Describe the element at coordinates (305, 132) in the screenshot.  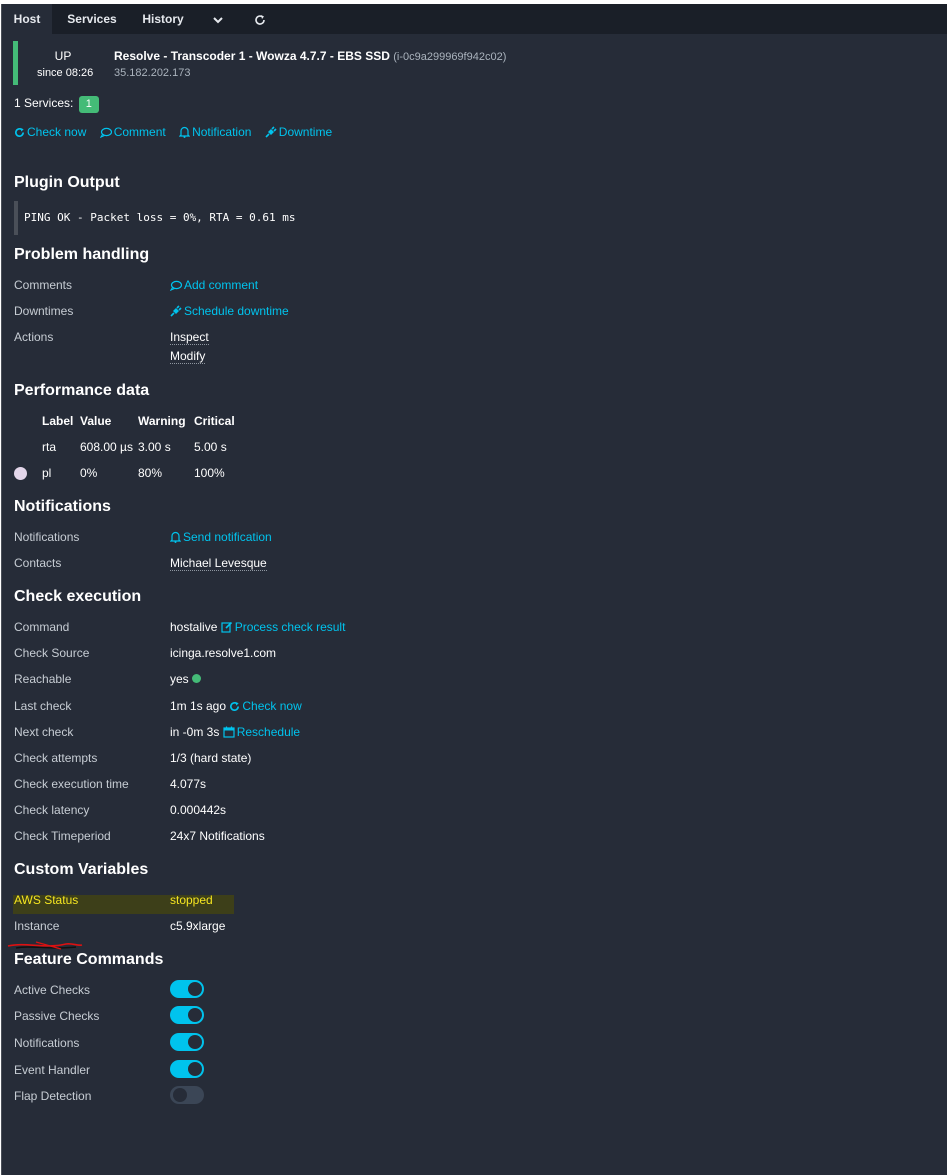
I see `downtime-label: Downtime` at that location.